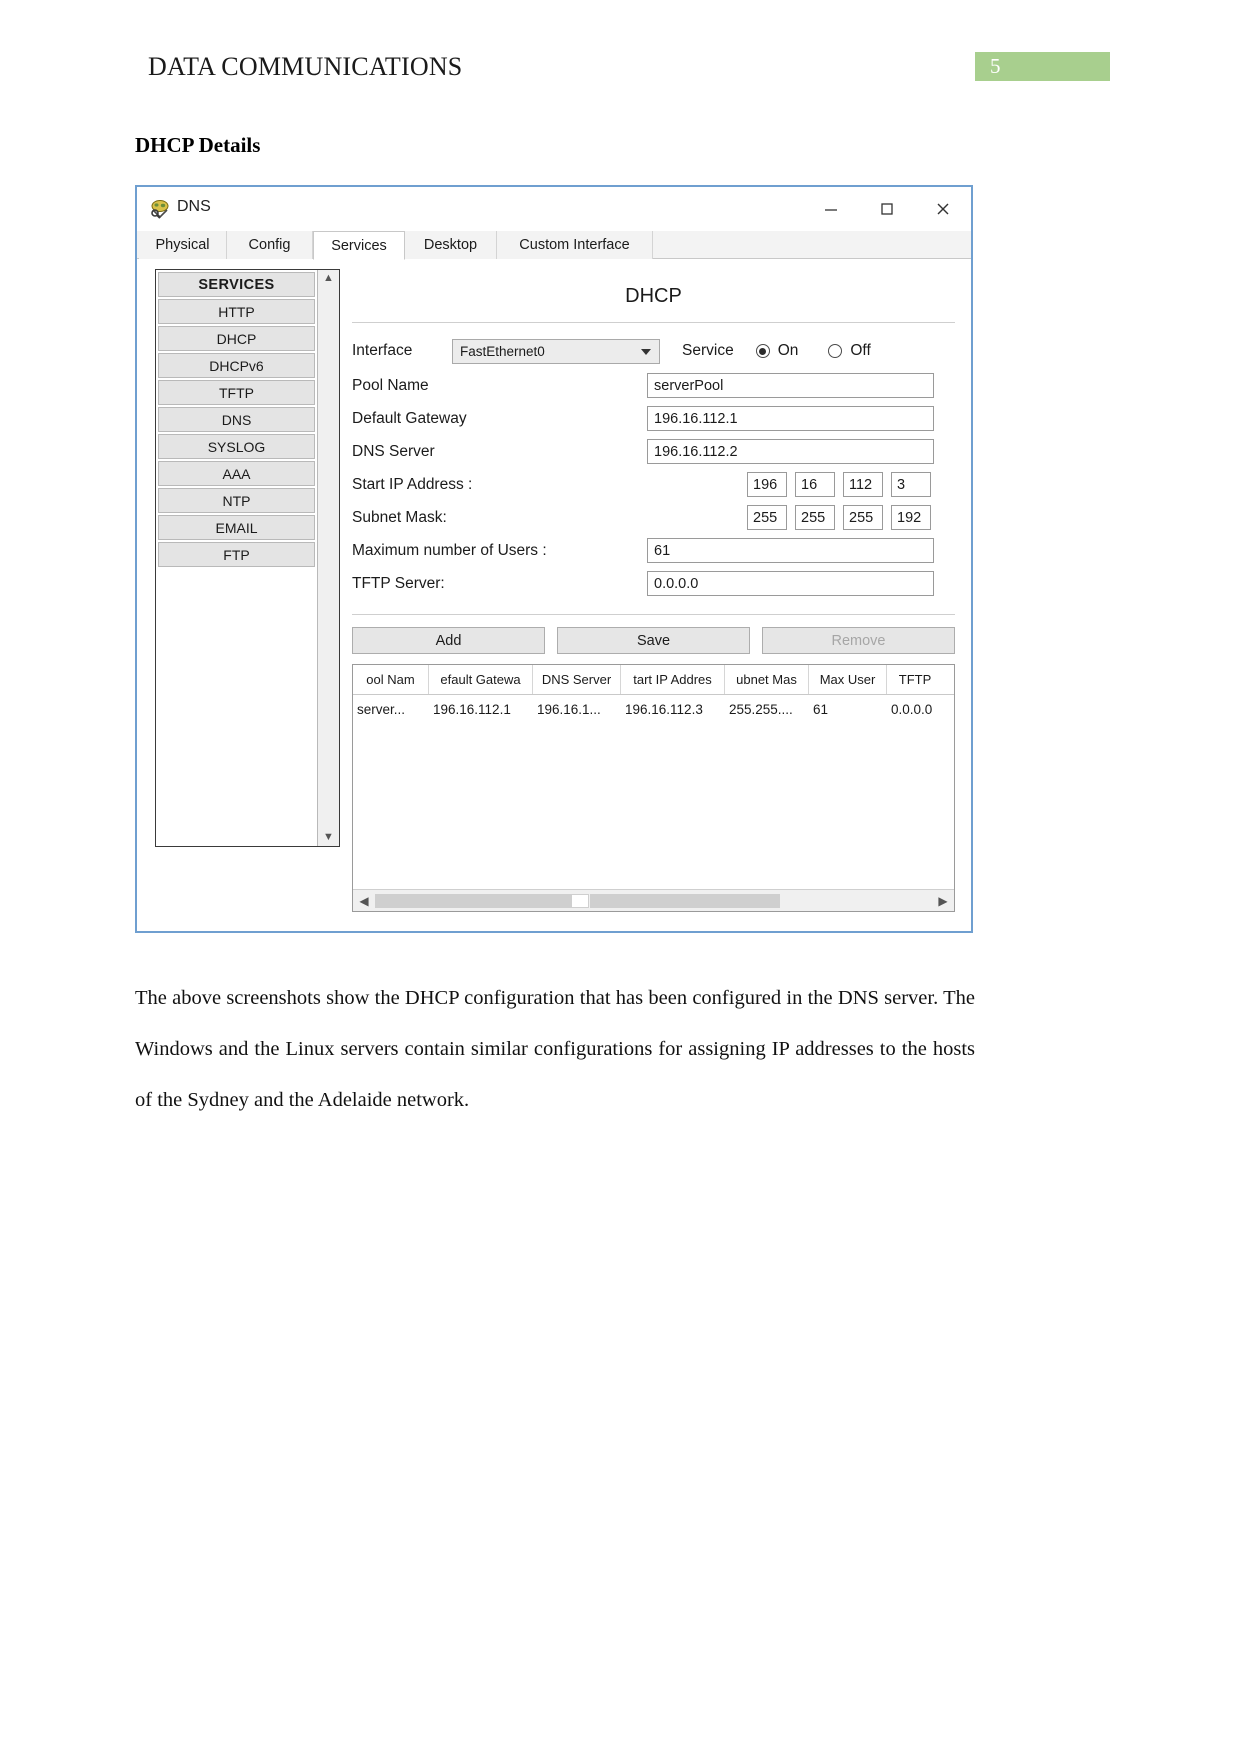 The height and width of the screenshot is (1754, 1241). What do you see at coordinates (236, 284) in the screenshot?
I see `services-list-header: SERVICES` at bounding box center [236, 284].